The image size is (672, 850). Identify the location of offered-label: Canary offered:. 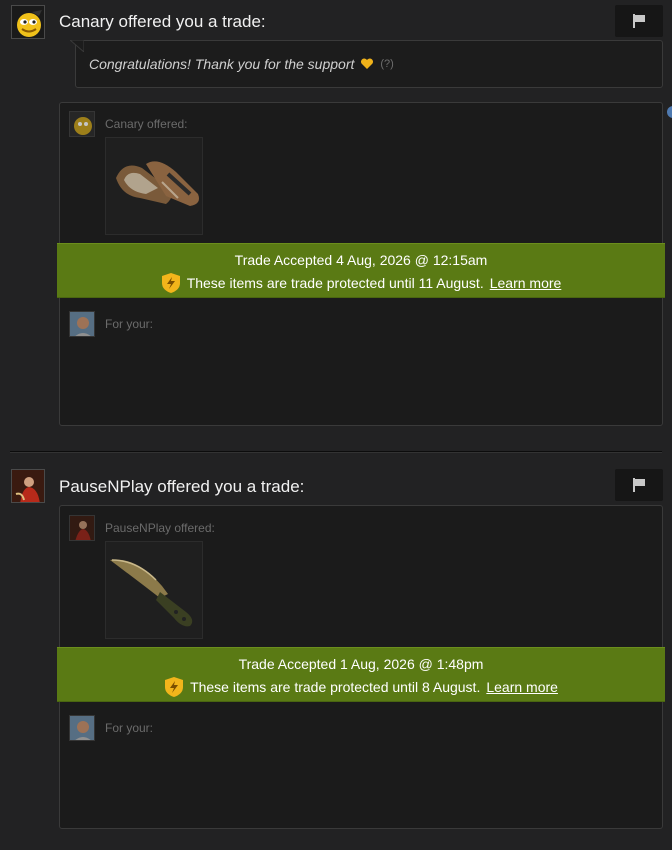
(146, 124).